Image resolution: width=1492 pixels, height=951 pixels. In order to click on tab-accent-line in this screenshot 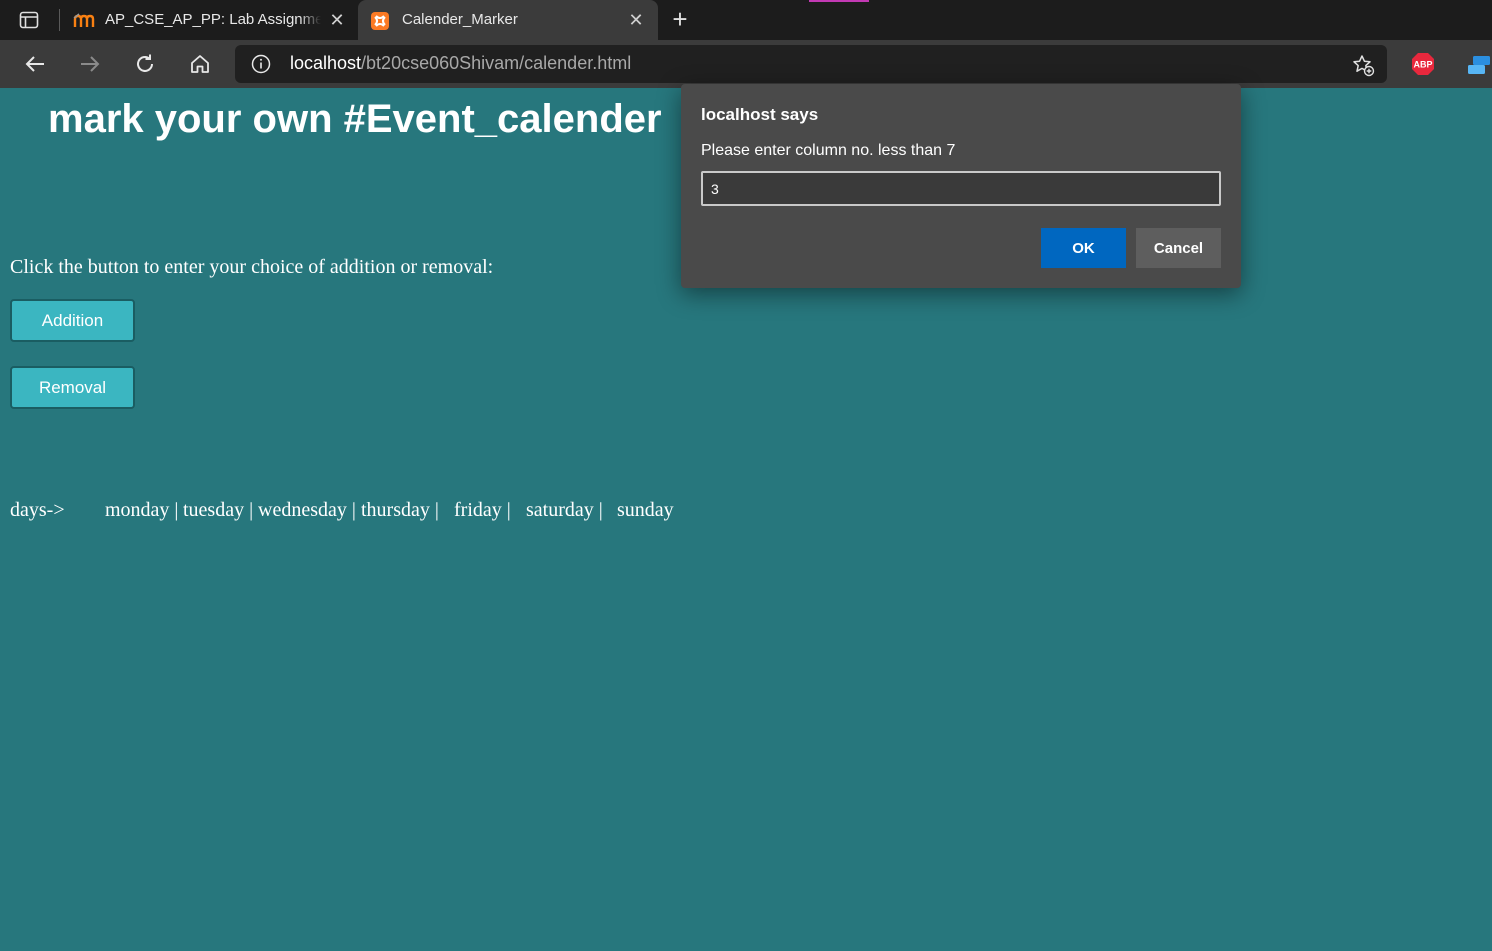, I will do `click(839, 1)`.